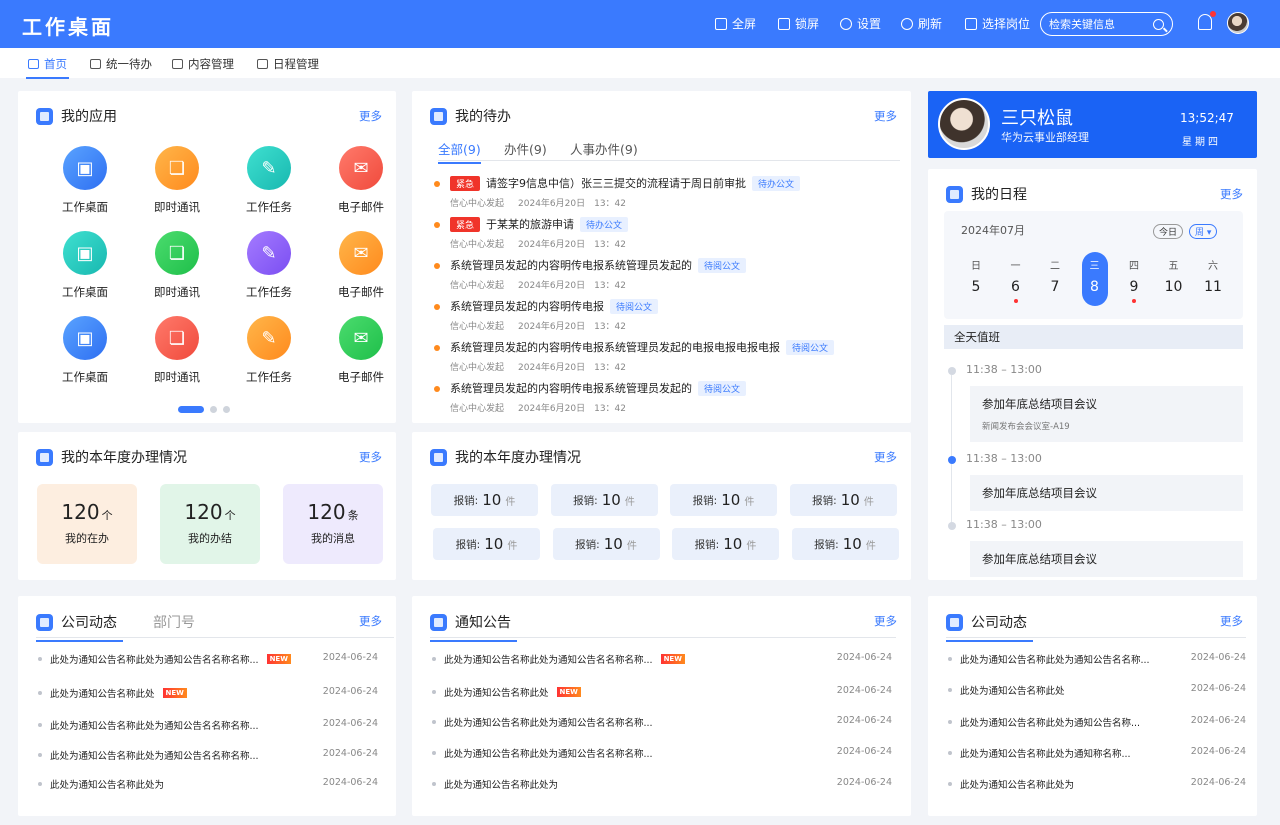 The image size is (1280, 825). What do you see at coordinates (44, 622) in the screenshot?
I see `news-icon` at bounding box center [44, 622].